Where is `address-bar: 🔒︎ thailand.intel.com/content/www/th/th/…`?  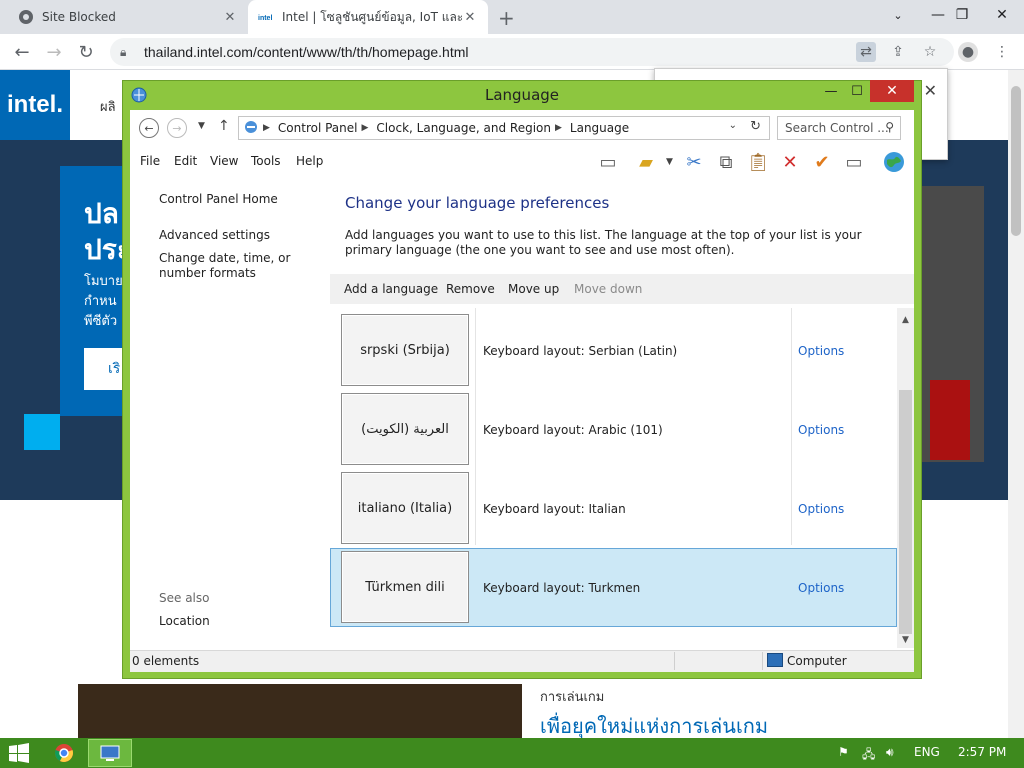
address-bar: 🔒︎ thailand.intel.com/content/www/th/th/… is located at coordinates (532, 52).